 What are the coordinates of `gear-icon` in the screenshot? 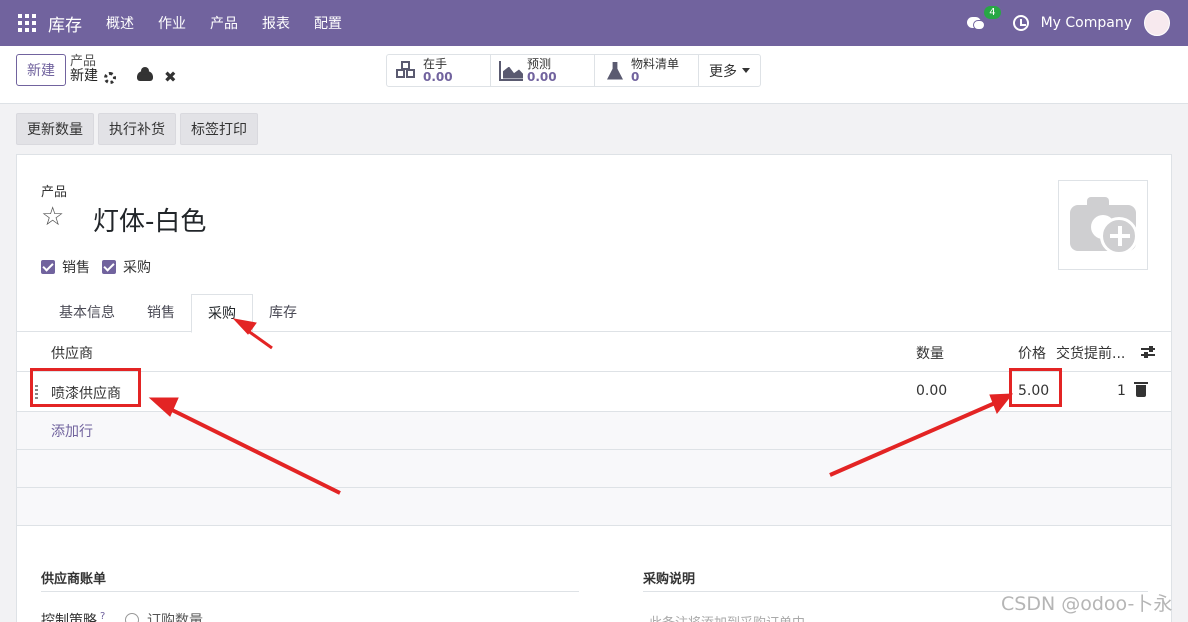 It's located at (110, 78).